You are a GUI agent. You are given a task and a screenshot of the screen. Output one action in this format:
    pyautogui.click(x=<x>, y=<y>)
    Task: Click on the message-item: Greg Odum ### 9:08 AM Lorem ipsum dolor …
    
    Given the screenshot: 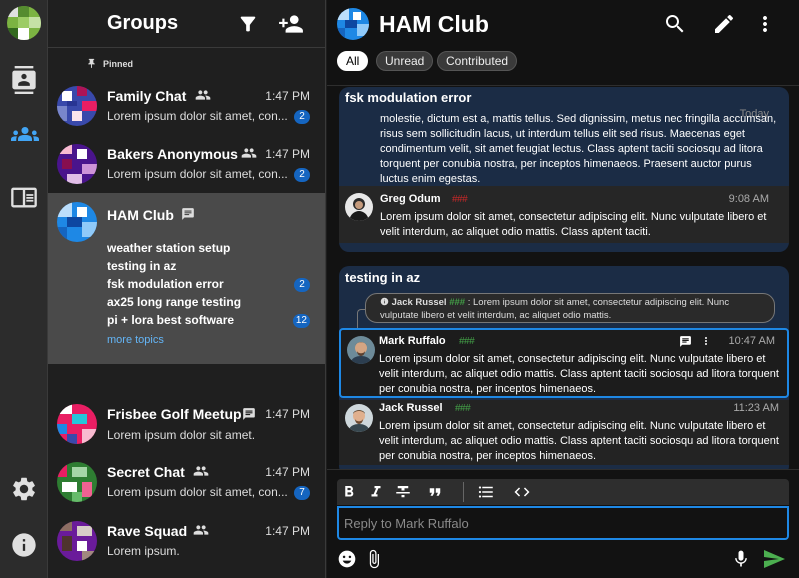 What is the action you would take?
    pyautogui.click(x=564, y=214)
    